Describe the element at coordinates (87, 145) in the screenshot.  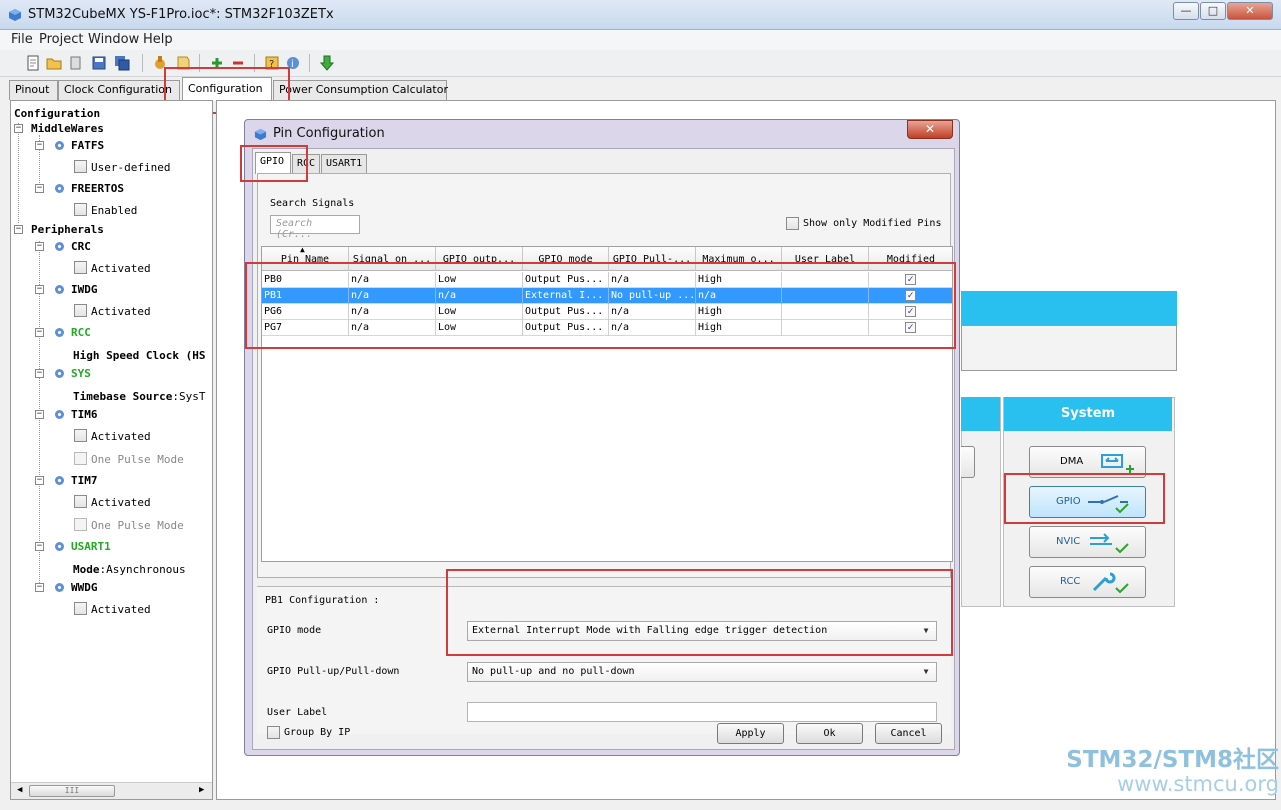
I see `tree-fatfs: FATFS` at that location.